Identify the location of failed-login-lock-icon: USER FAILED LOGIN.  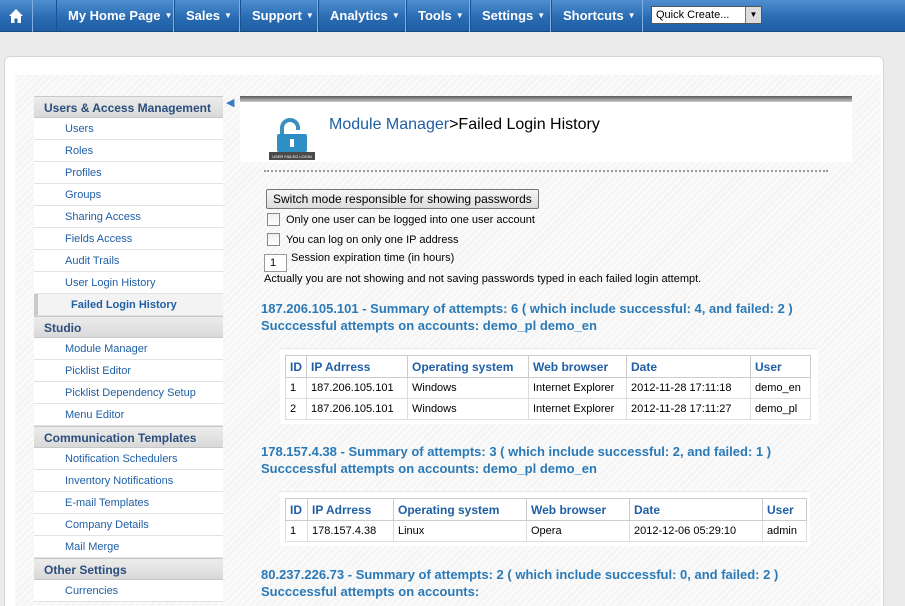
(292, 139).